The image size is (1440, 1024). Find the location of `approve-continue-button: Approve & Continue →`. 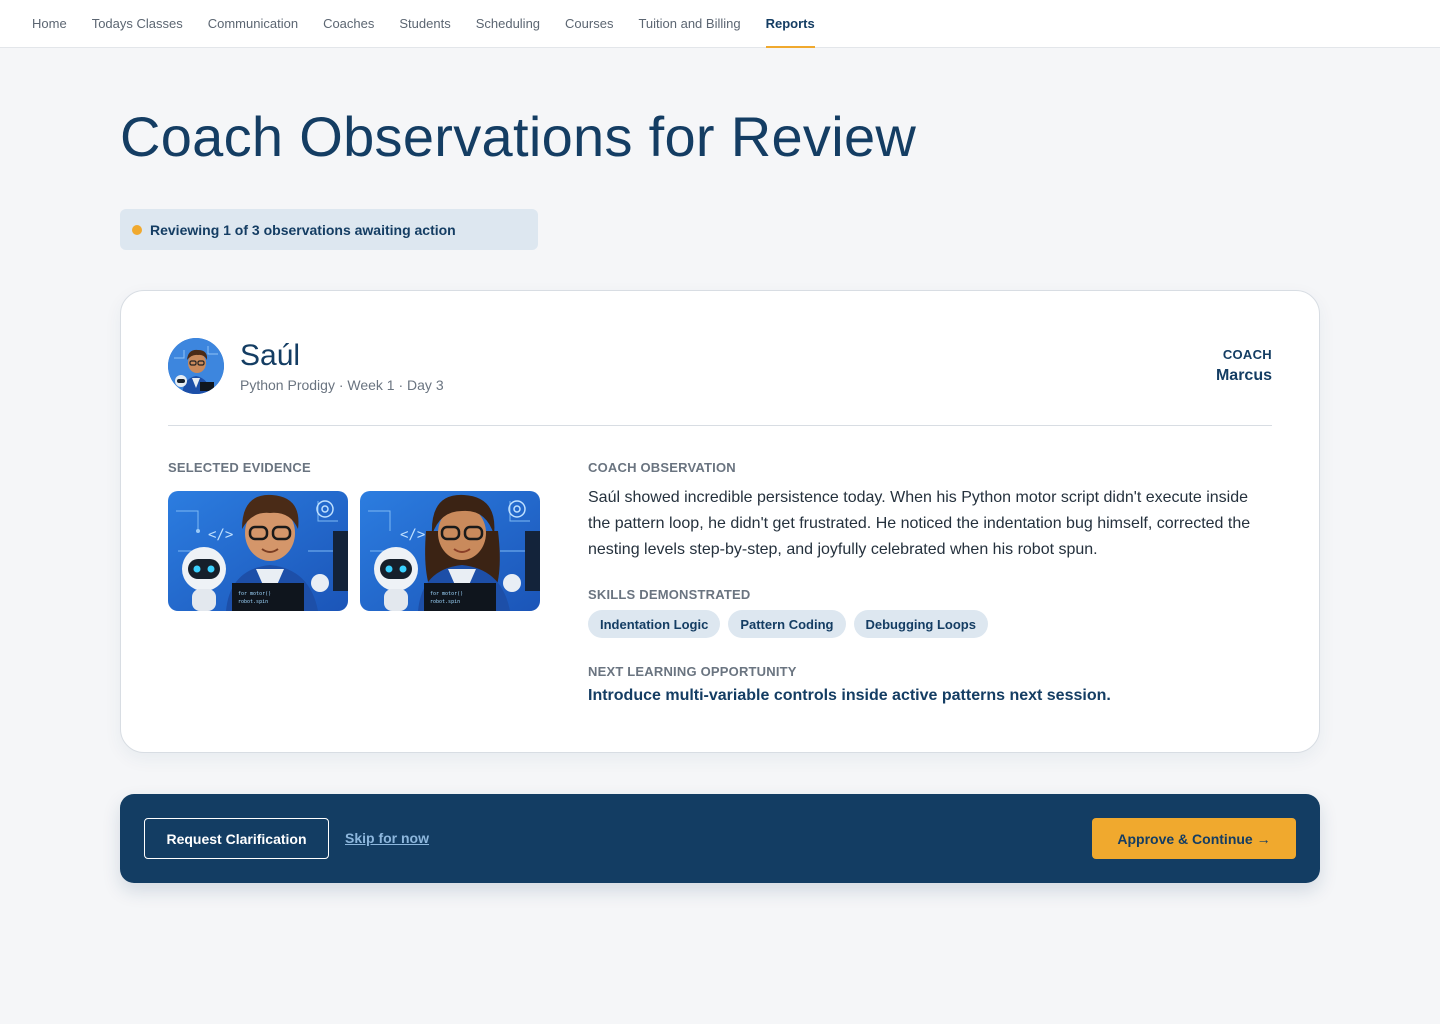

approve-continue-button: Approve & Continue → is located at coordinates (1194, 838).